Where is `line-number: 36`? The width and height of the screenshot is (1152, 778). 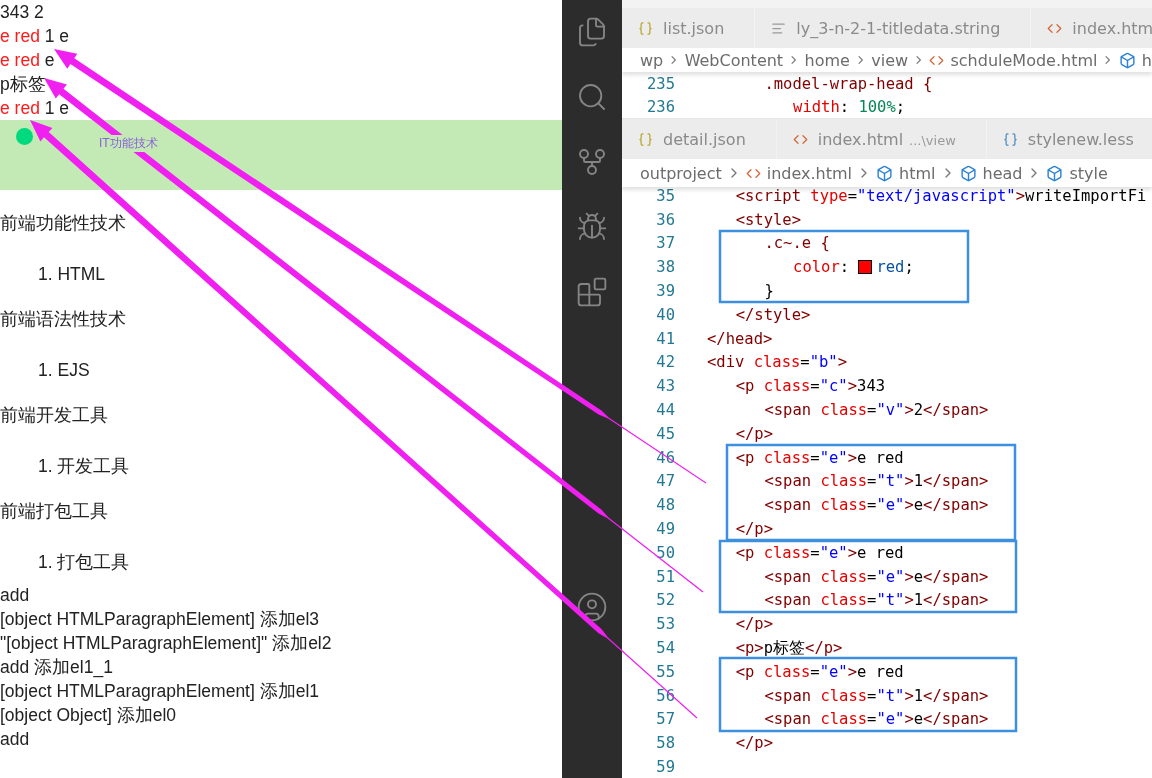 line-number: 36 is located at coordinates (665, 219).